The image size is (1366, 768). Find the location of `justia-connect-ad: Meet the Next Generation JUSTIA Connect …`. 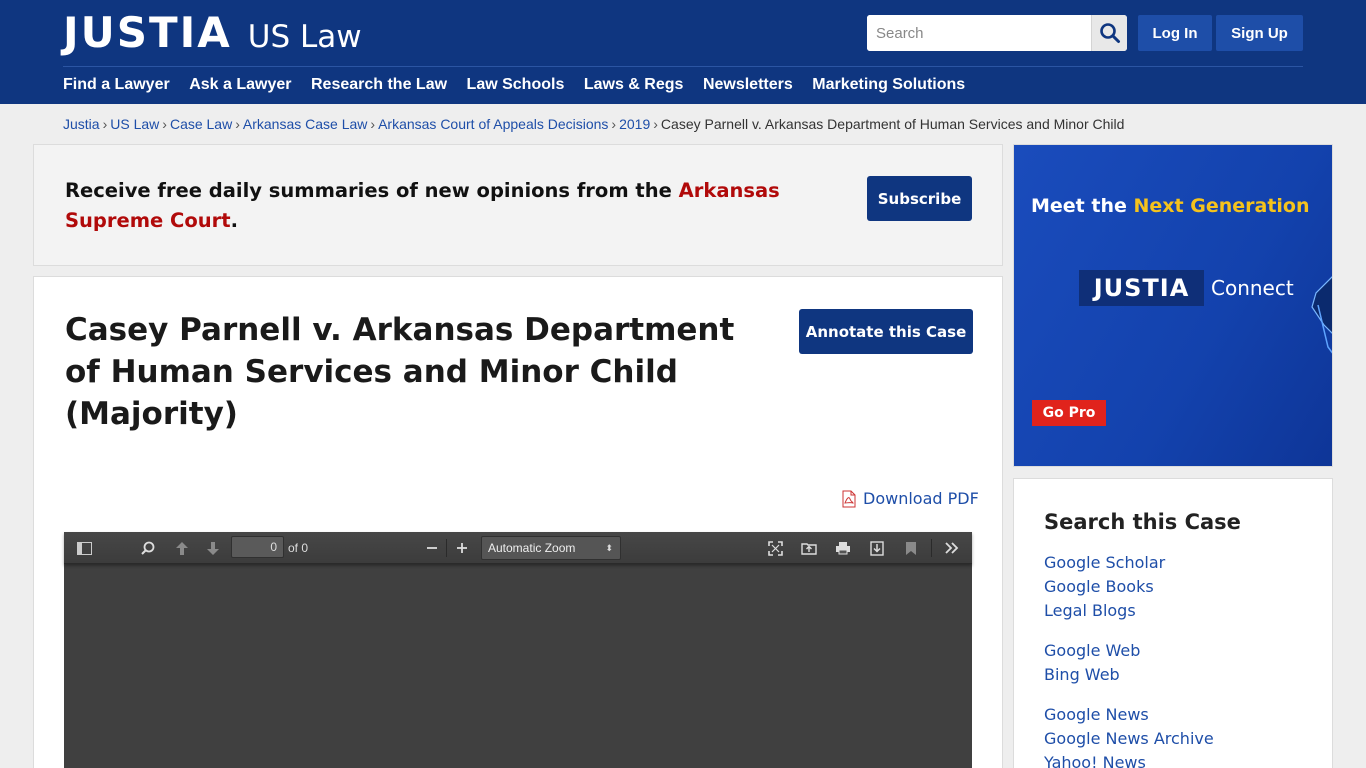

justia-connect-ad: Meet the Next Generation JUSTIA Connect … is located at coordinates (1173, 305).